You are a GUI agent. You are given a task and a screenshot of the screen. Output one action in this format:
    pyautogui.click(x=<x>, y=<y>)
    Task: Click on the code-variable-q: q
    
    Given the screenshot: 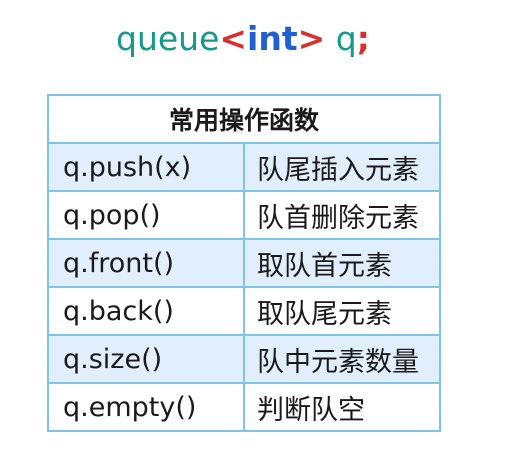 What is the action you would take?
    pyautogui.click(x=341, y=38)
    